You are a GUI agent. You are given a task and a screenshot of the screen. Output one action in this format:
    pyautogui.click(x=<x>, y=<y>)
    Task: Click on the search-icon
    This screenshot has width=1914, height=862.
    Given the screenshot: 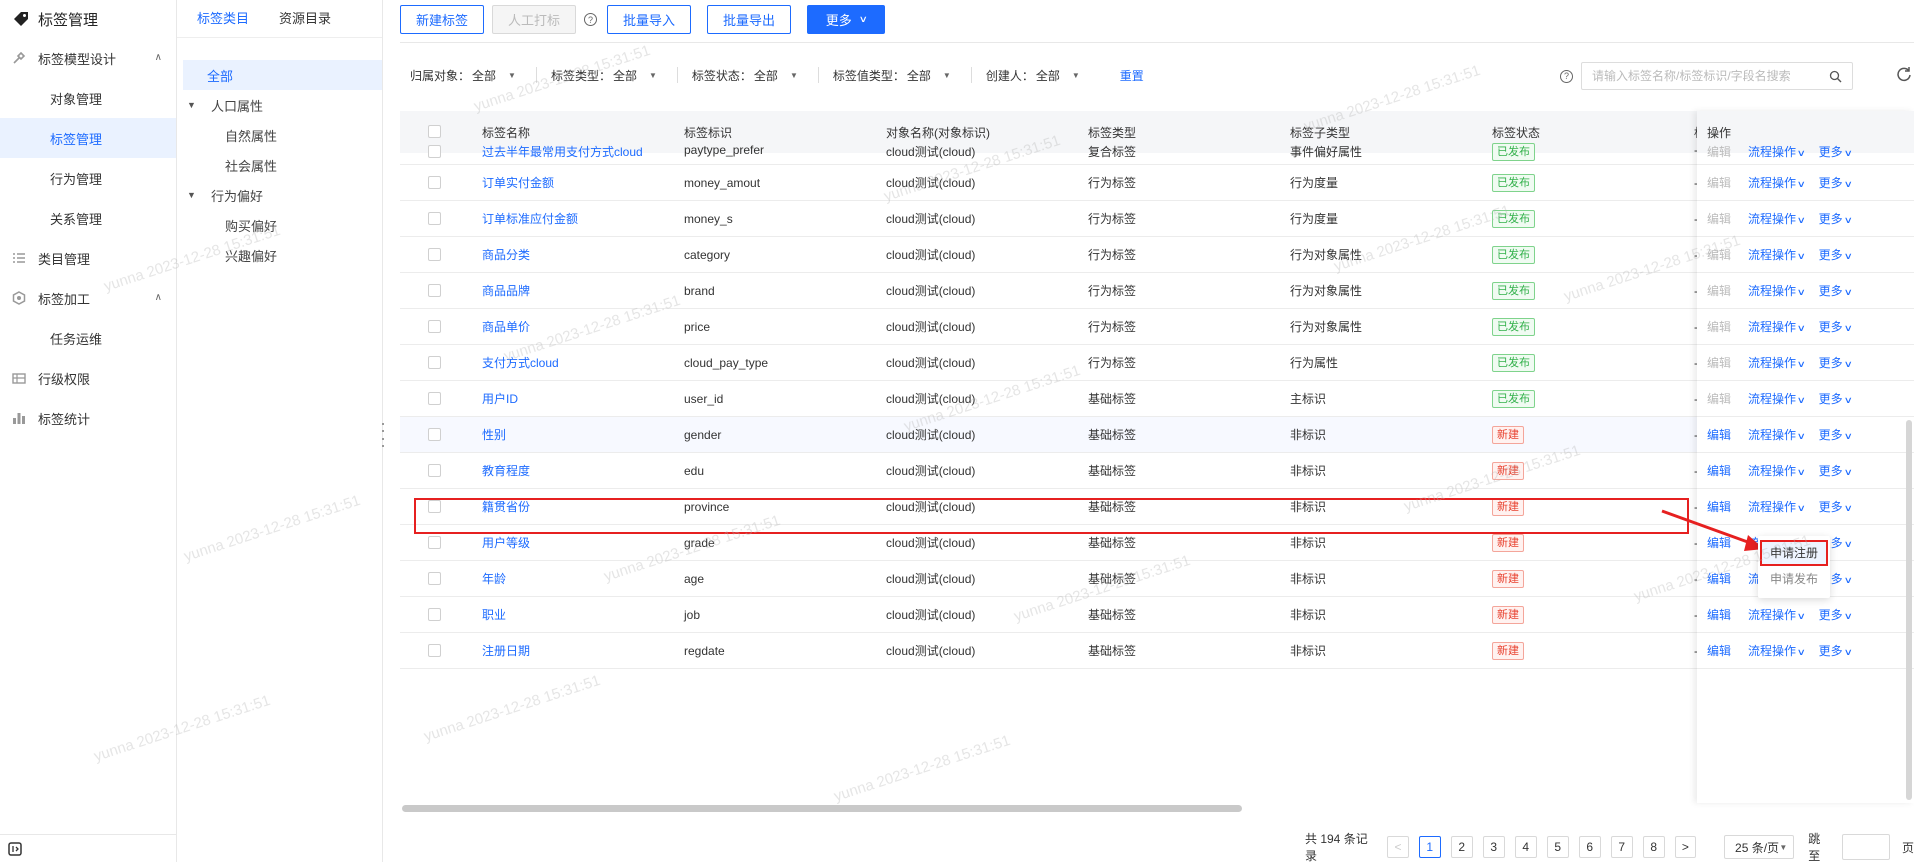 What is the action you would take?
    pyautogui.click(x=1835, y=76)
    